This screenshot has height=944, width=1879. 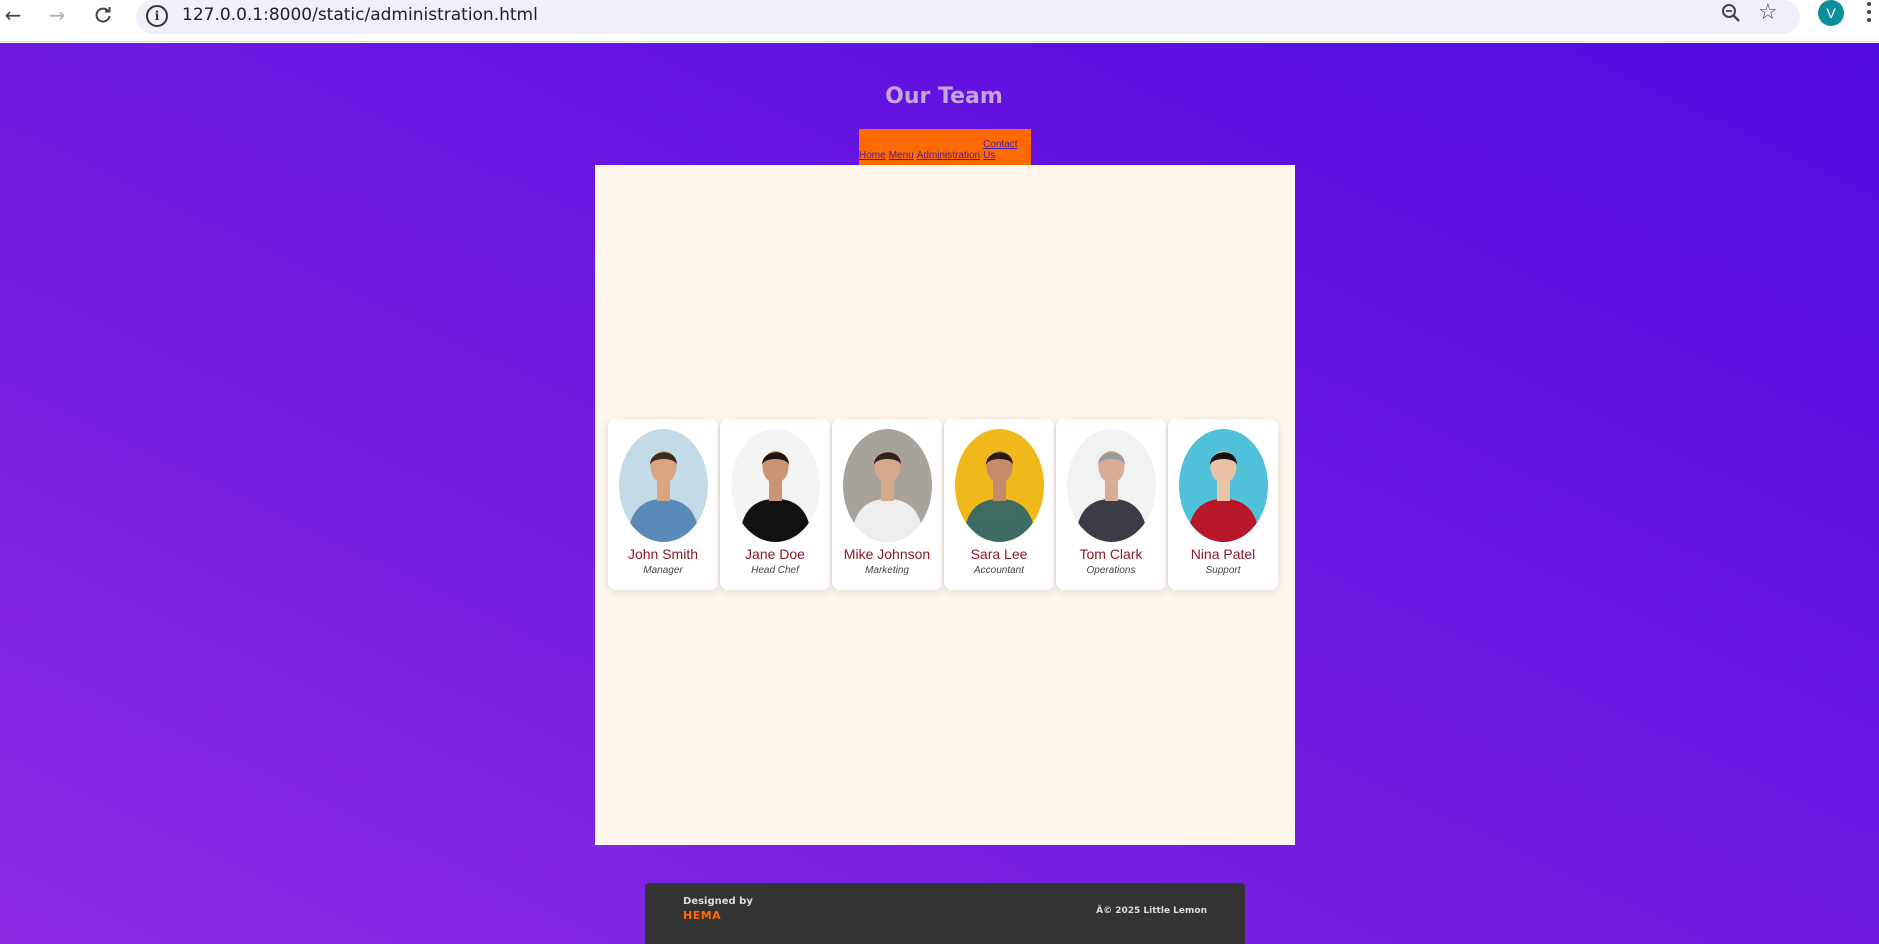 What do you see at coordinates (901, 155) in the screenshot?
I see `nav-link-menu: Menu` at bounding box center [901, 155].